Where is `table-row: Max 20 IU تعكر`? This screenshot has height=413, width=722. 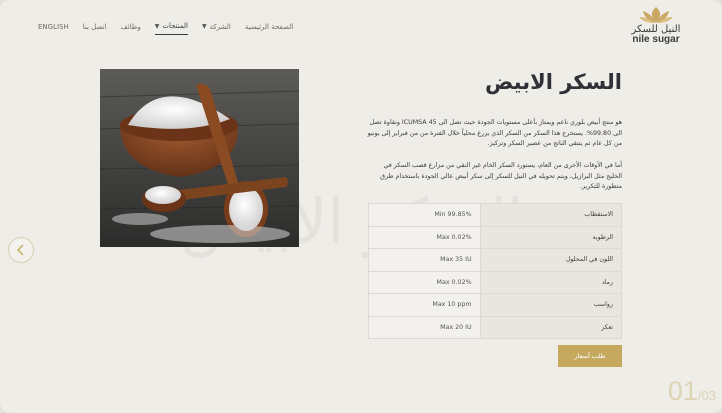
table-row: Max 20 IU تعكر is located at coordinates (495, 327).